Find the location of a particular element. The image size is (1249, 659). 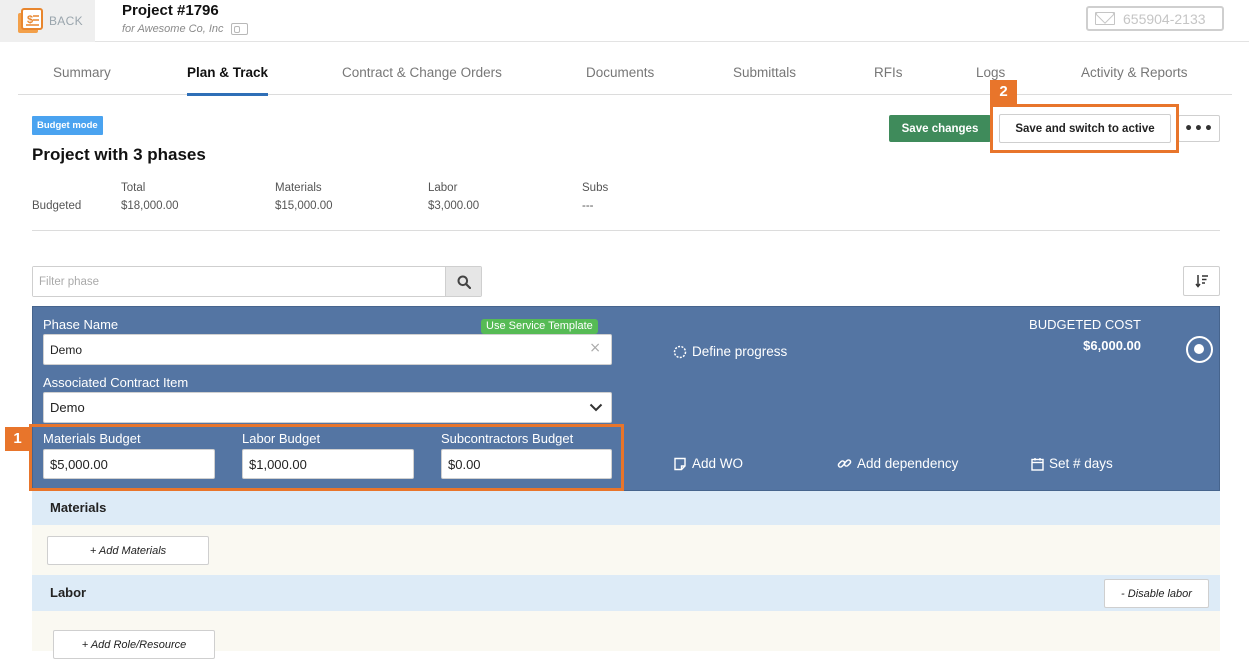

phase-select-radio is located at coordinates (1199, 349).